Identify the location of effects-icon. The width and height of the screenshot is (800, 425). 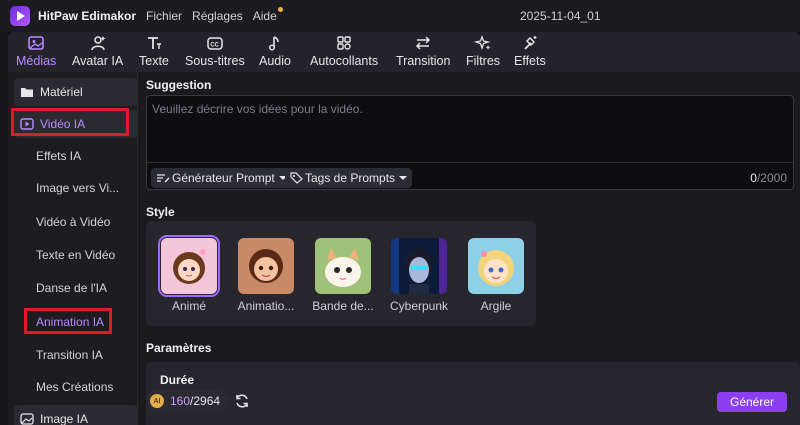
(530, 43).